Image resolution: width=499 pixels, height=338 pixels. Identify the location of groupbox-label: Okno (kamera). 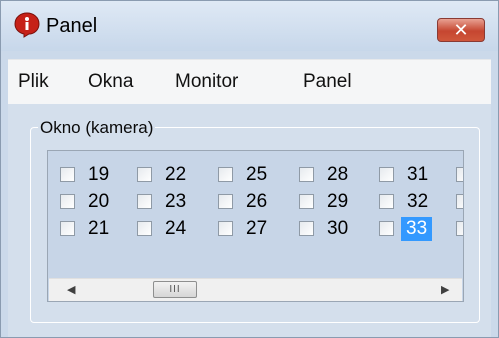
(97, 128).